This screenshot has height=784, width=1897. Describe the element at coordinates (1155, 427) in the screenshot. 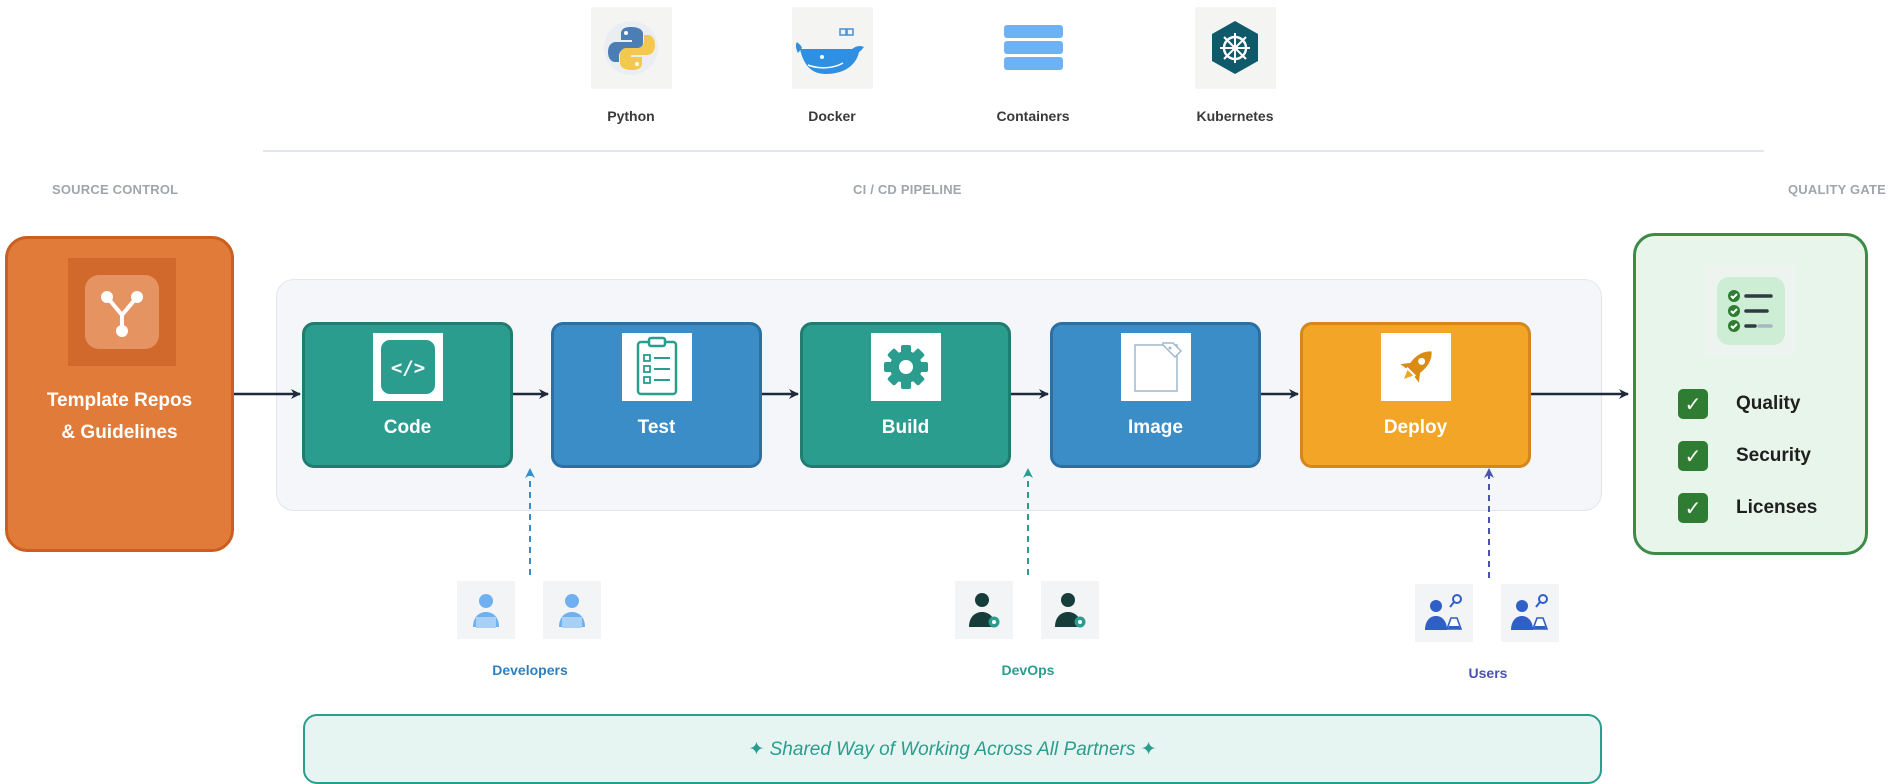

I see `stage-label: Image` at that location.